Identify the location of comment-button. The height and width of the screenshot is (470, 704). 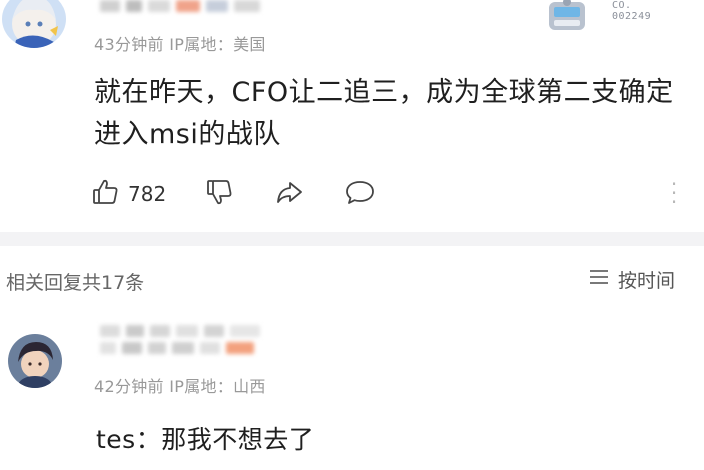
(360, 194).